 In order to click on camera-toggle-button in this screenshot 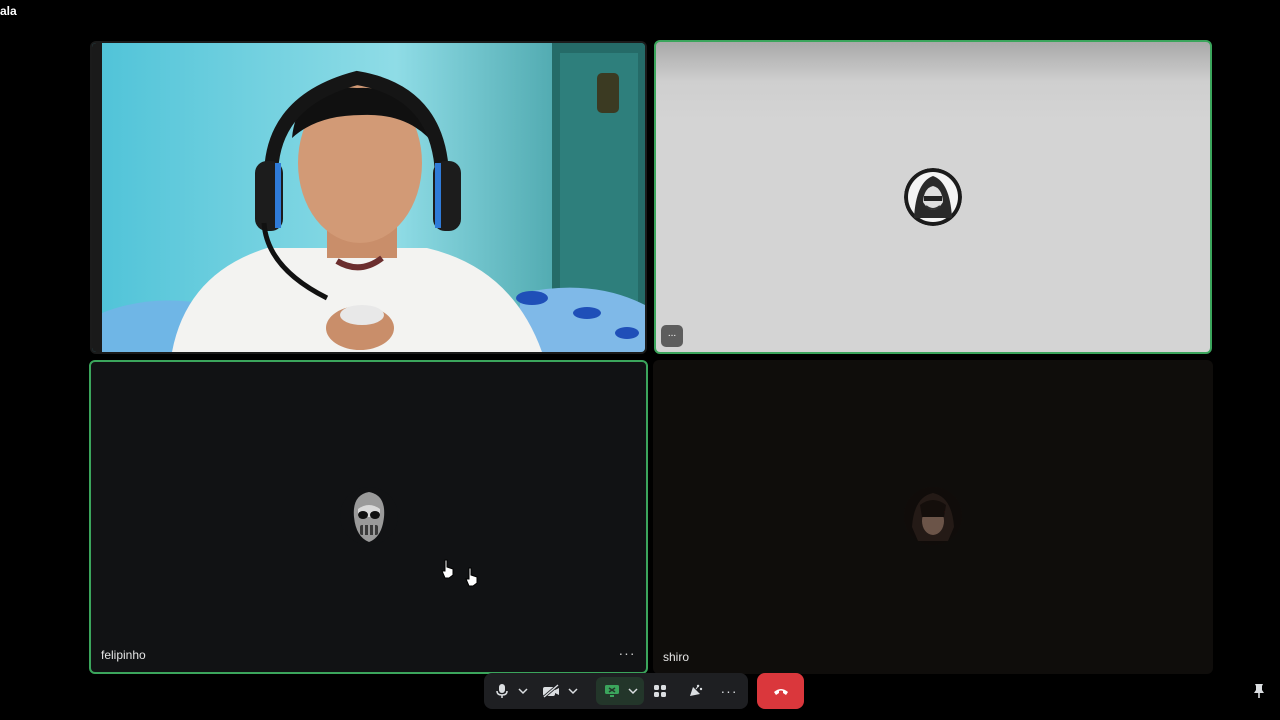, I will do `click(551, 691)`.